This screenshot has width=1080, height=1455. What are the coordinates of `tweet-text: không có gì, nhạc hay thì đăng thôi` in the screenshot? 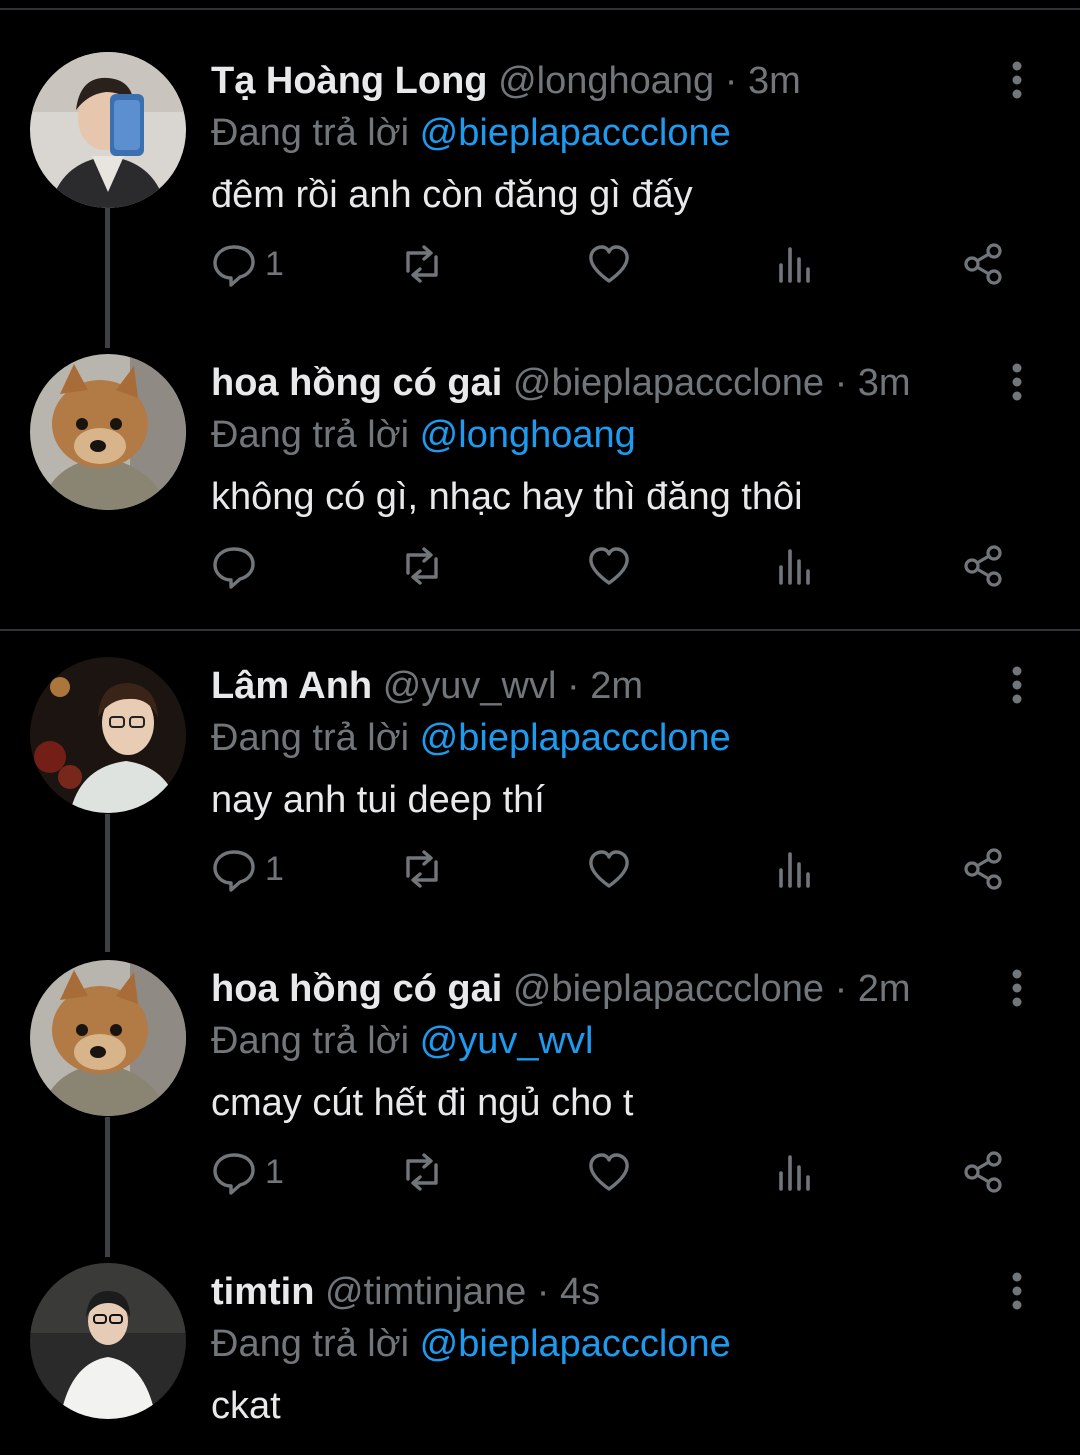 It's located at (507, 497).